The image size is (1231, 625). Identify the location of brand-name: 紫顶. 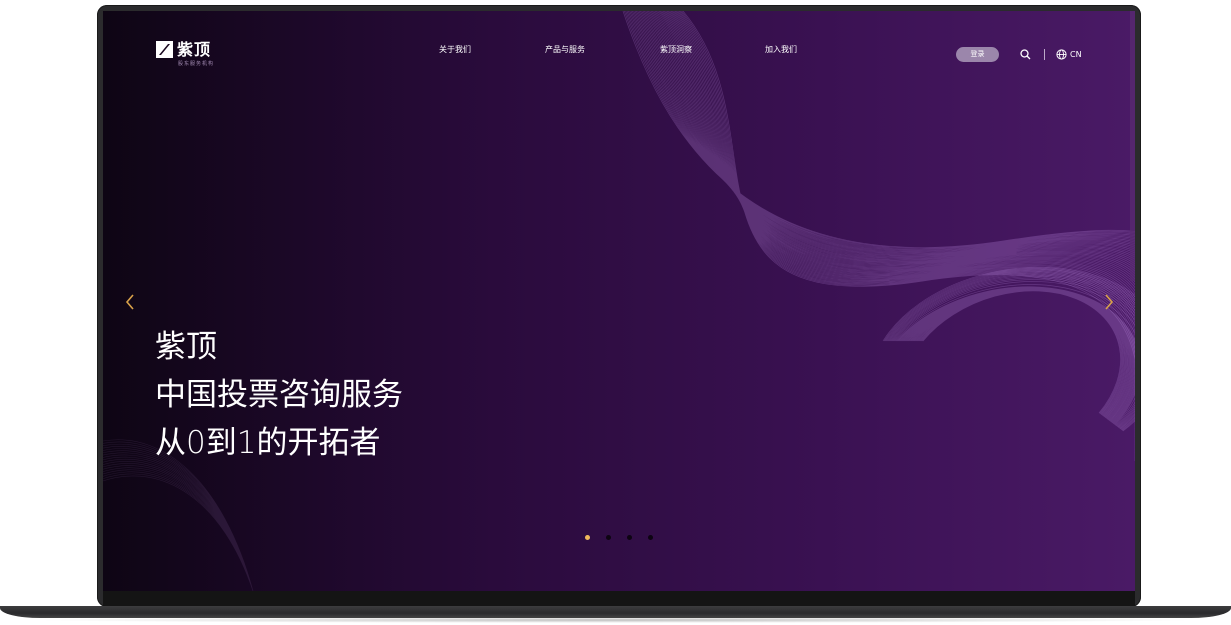
(194, 49).